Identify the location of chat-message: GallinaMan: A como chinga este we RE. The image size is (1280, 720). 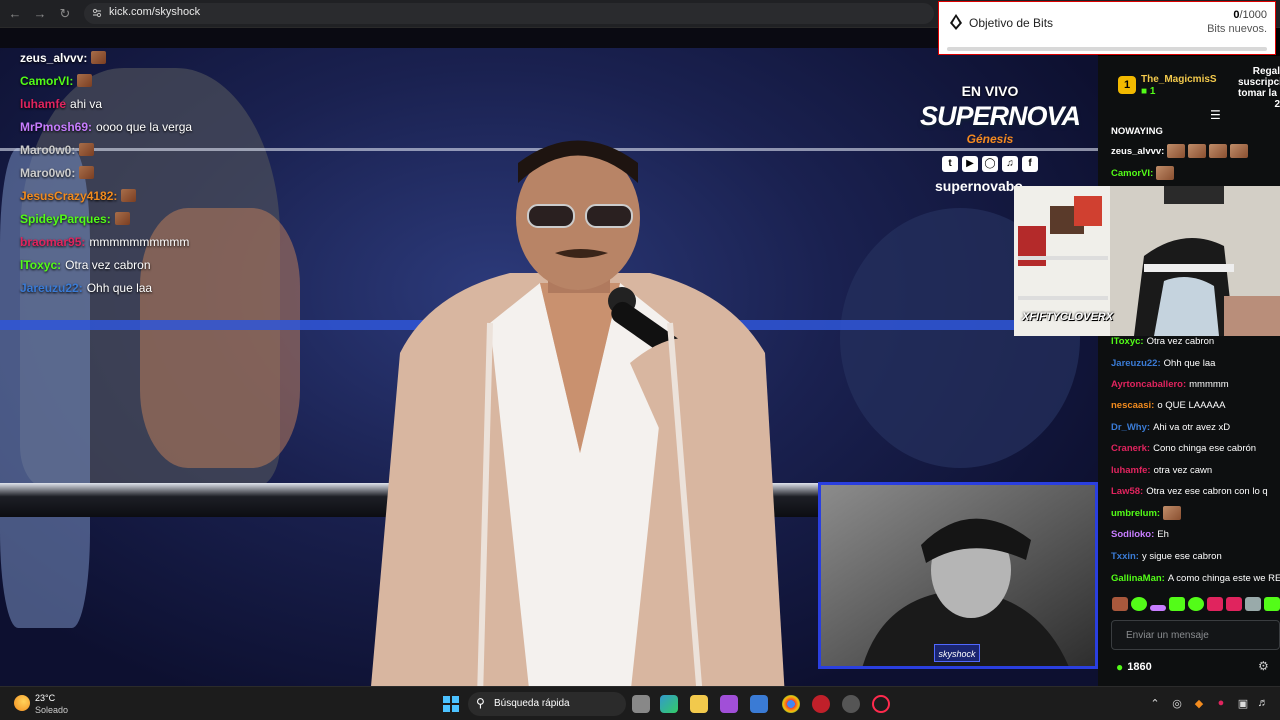
(1195, 578).